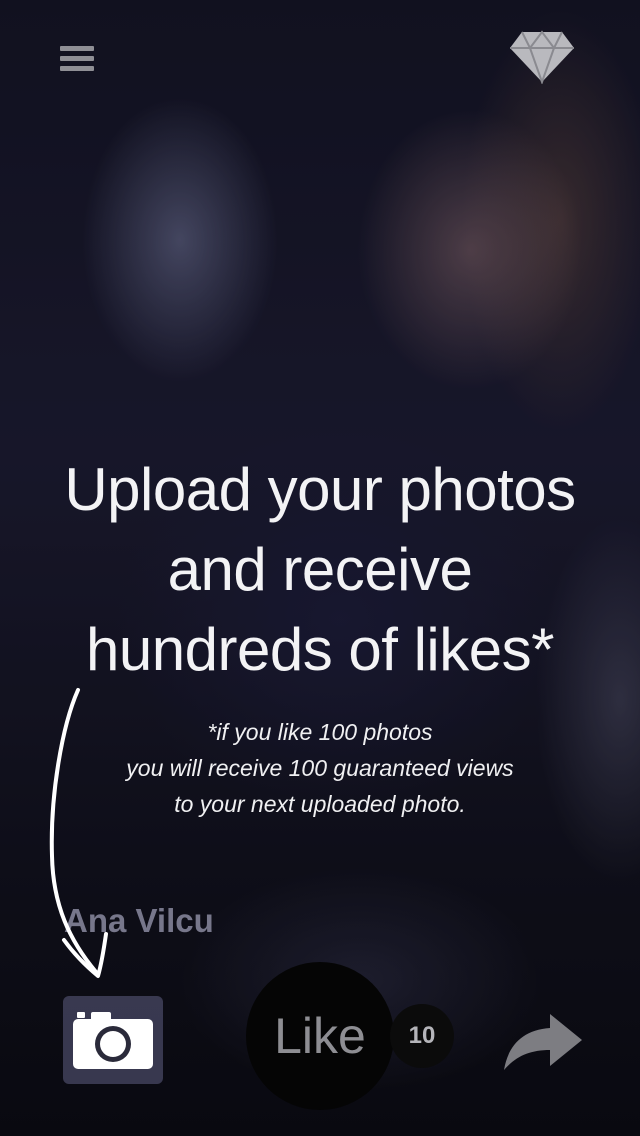 Image resolution: width=640 pixels, height=1136 pixels. Describe the element at coordinates (78, 833) in the screenshot. I see `arrow-icon` at that location.